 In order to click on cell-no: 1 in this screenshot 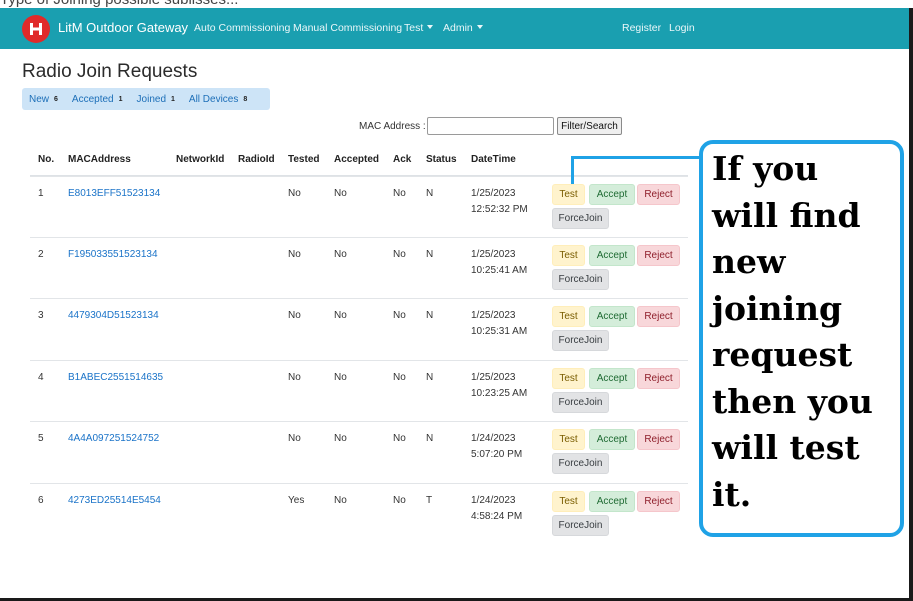, I will do `click(41, 193)`.